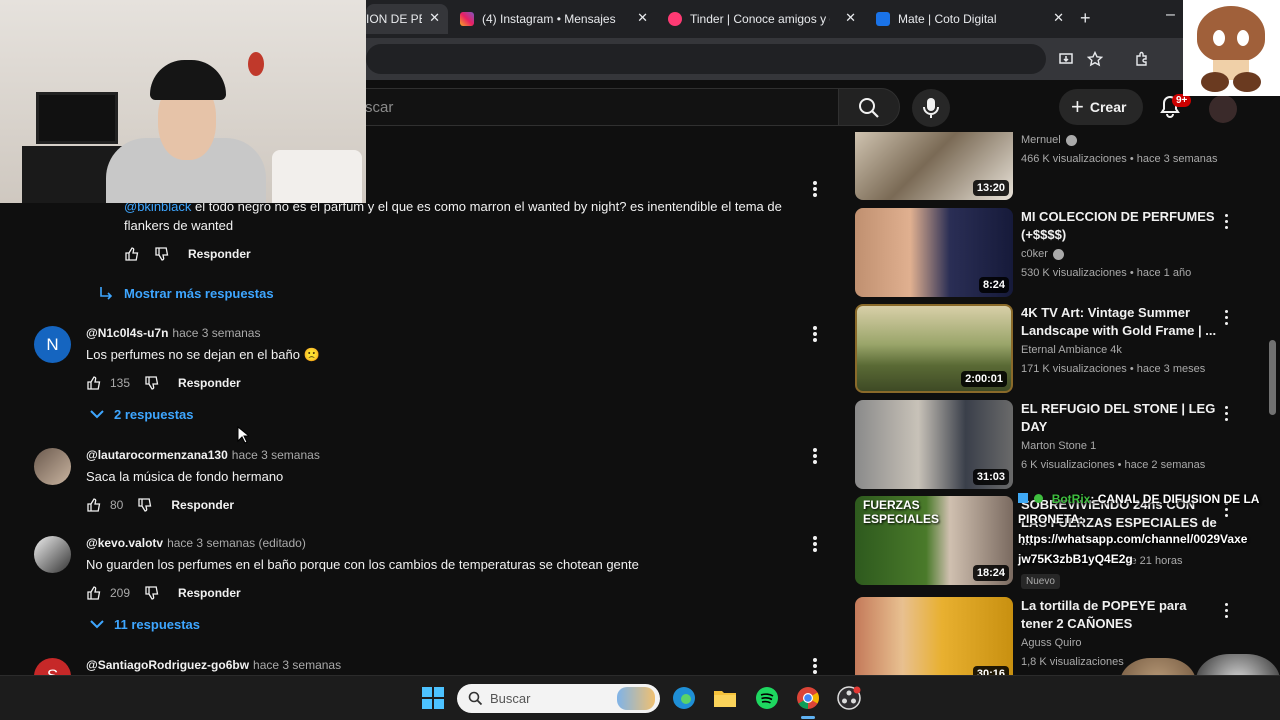 The height and width of the screenshot is (720, 1280). I want to click on video-meta: 6 K visualizaciones • hace 2 semanas, so click(1113, 465).